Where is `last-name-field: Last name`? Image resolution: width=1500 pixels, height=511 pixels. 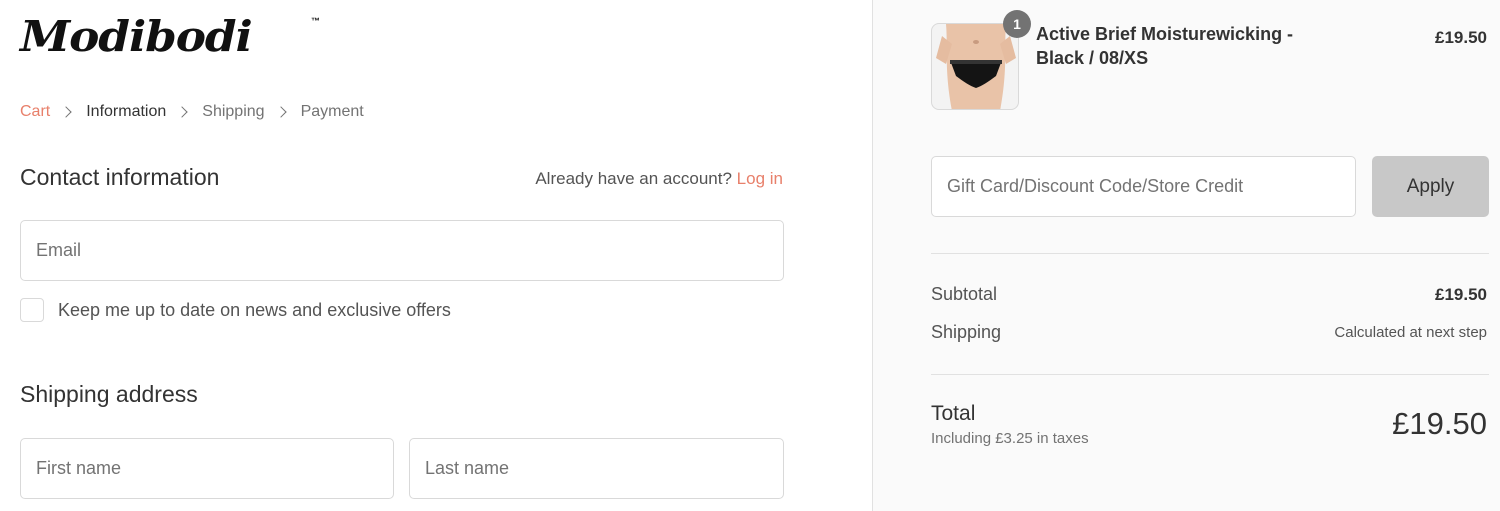 last-name-field: Last name is located at coordinates (596, 468).